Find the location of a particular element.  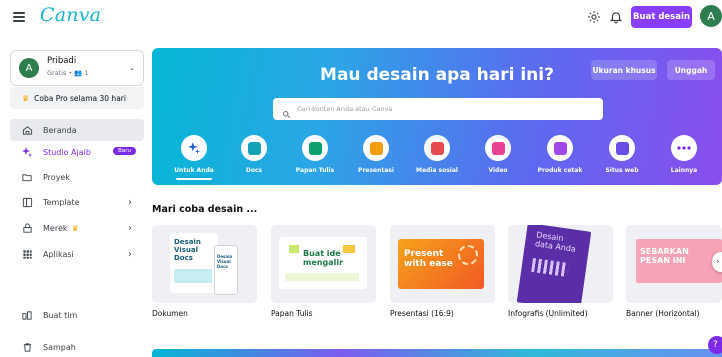

category-docs: Docs is located at coordinates (254, 154).